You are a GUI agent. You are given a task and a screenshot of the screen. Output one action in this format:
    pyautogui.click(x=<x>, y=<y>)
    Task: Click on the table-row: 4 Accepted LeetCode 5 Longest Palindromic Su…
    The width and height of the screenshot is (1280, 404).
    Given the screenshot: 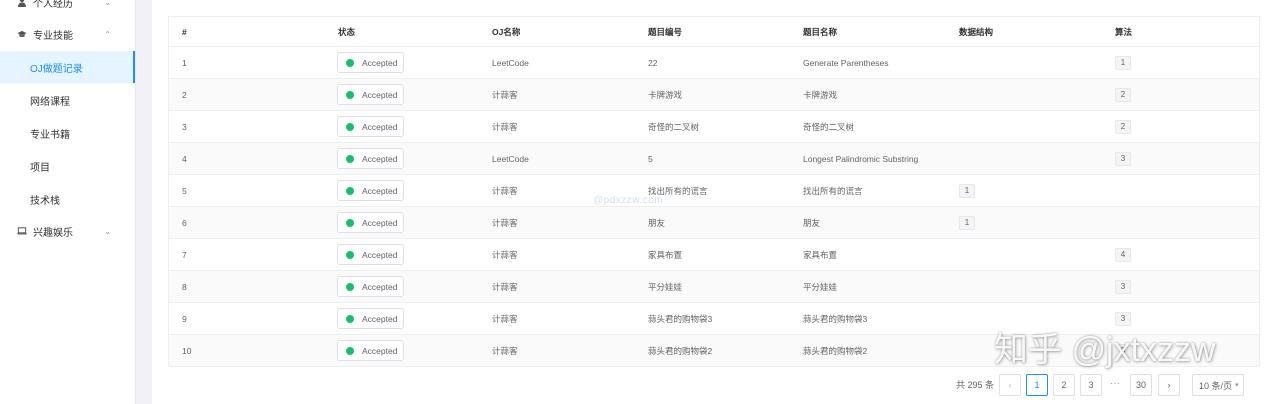 What is the action you would take?
    pyautogui.click(x=714, y=159)
    